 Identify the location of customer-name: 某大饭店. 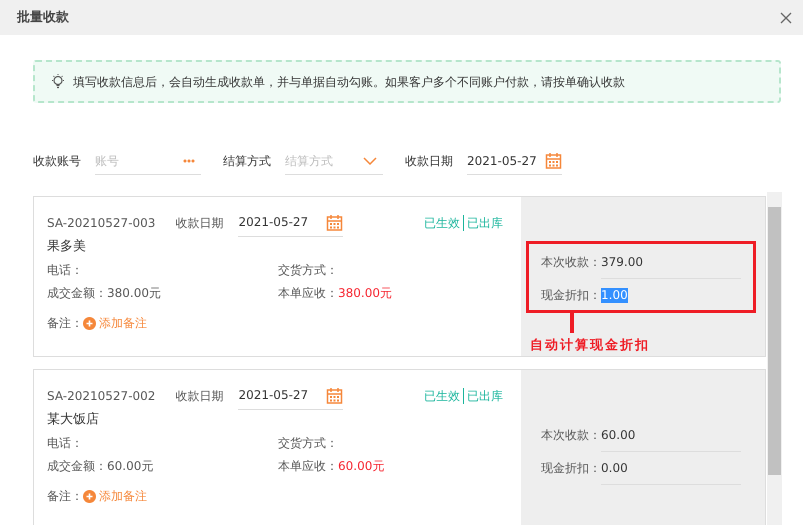
(73, 420).